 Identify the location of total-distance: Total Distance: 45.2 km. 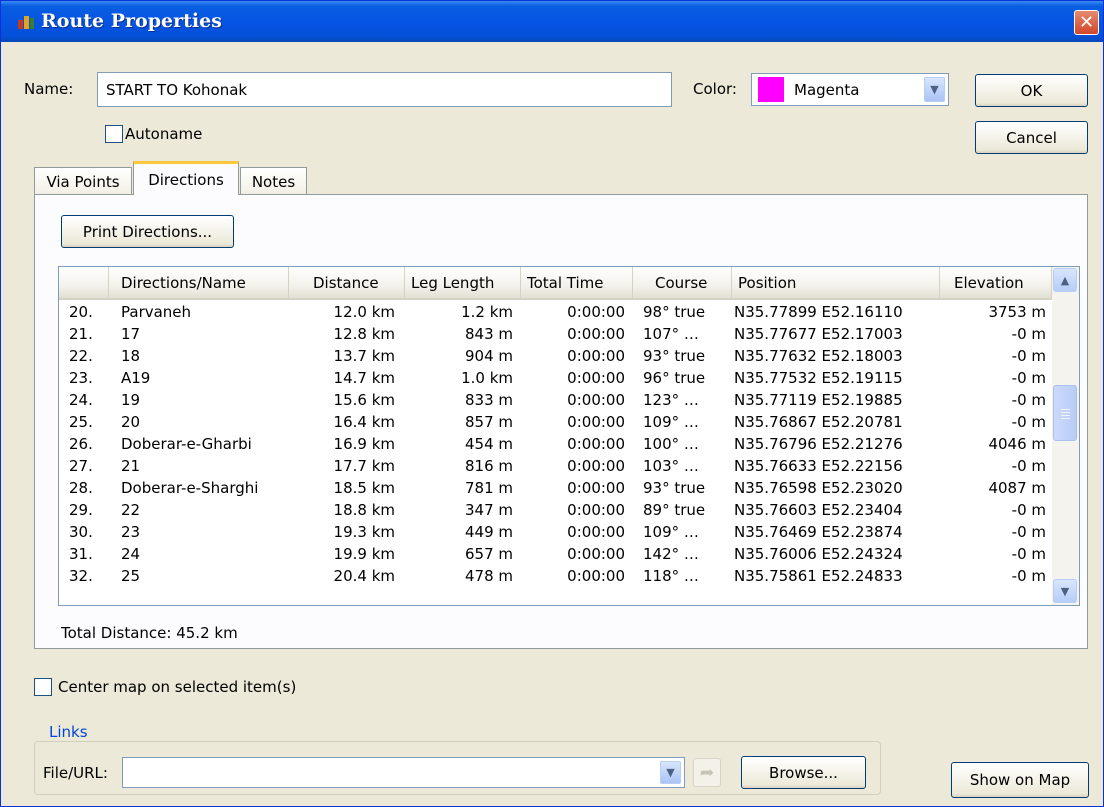
(149, 633).